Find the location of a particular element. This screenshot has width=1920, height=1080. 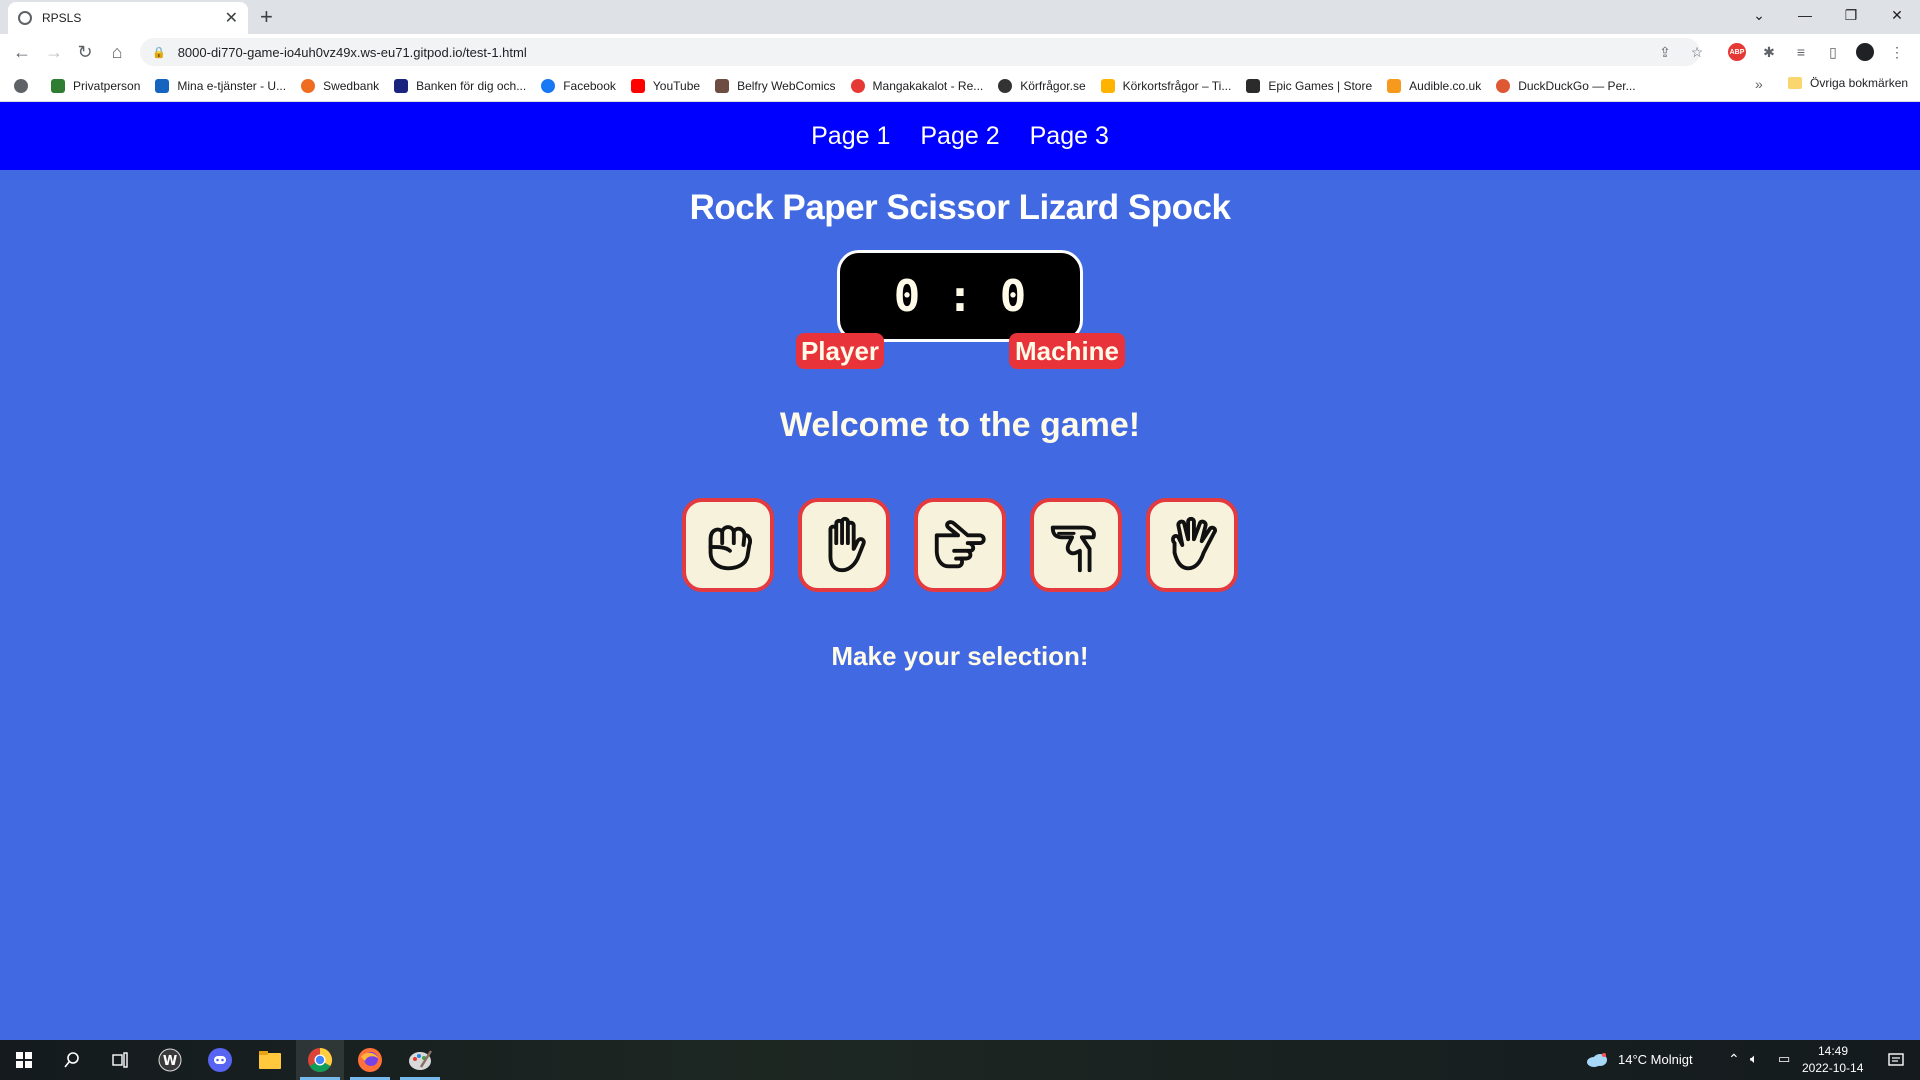

taskbar: W 14°C Molnigt ⌃ 🔈︎ ▭ 14:49 2022-10-14 is located at coordinates (960, 1060).